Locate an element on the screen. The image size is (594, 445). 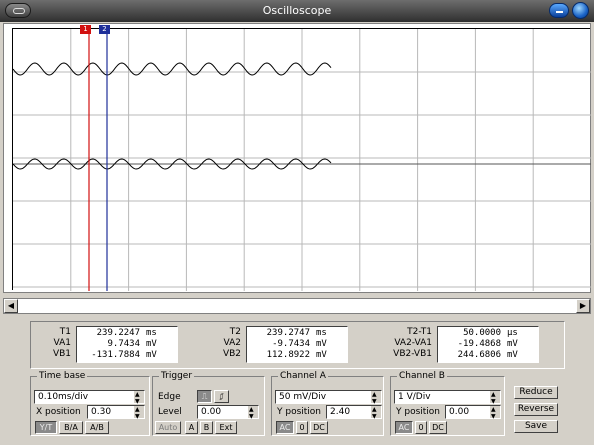
channel-a-scale-value: 50 mV/Div is located at coordinates (303, 397).